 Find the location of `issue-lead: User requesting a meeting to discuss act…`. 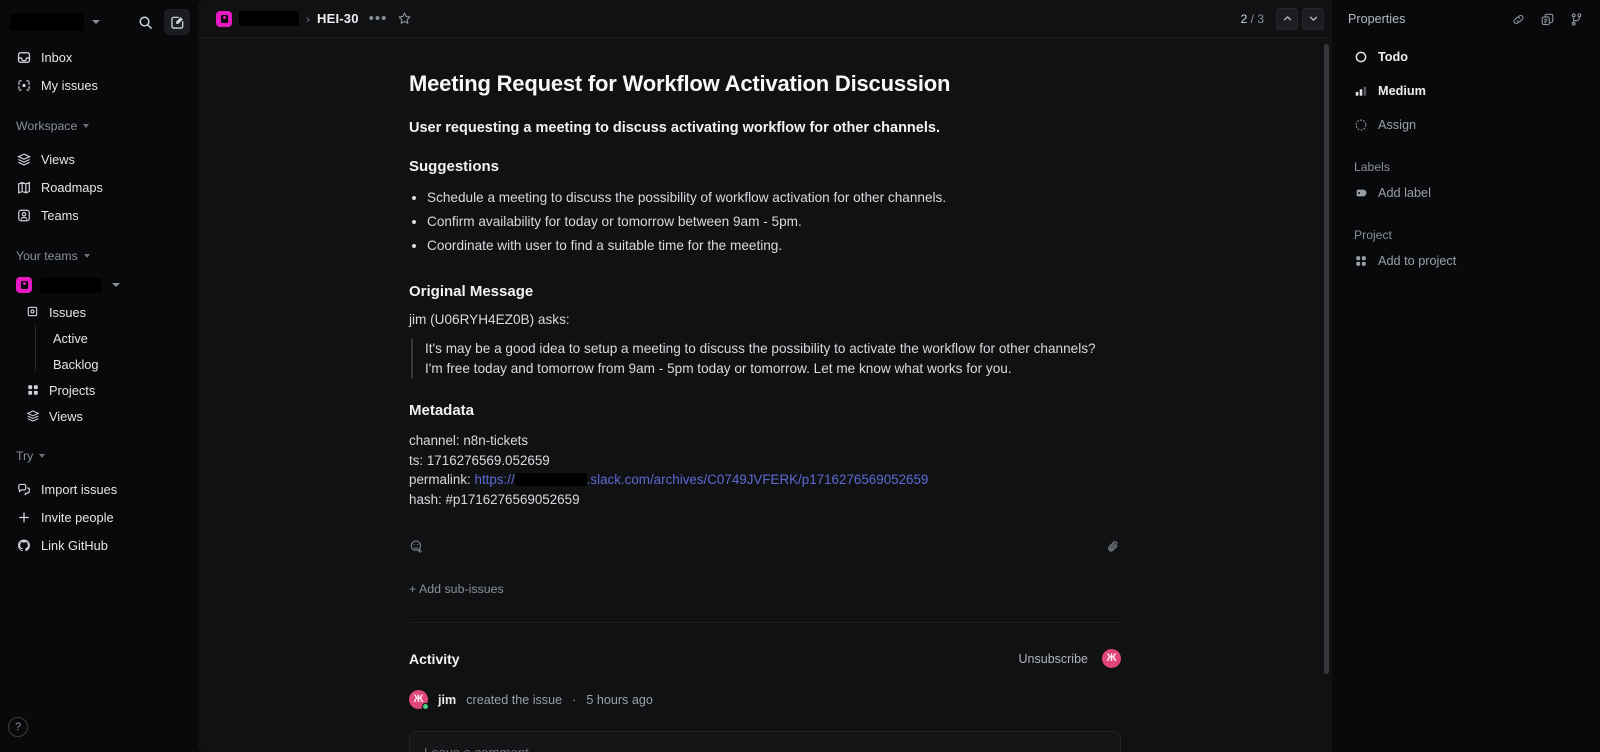

issue-lead: User requesting a meeting to discuss act… is located at coordinates (674, 128).